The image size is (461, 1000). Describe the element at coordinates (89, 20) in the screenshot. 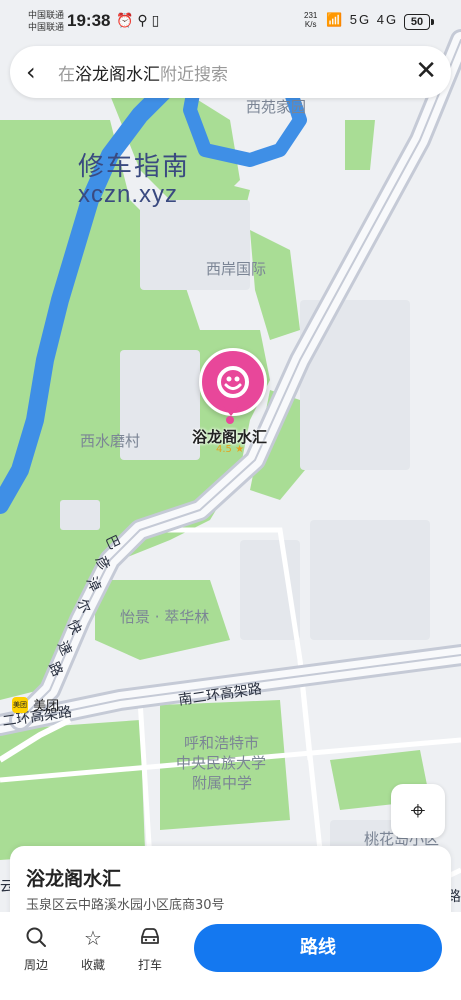

I see `clock: 19:38` at that location.